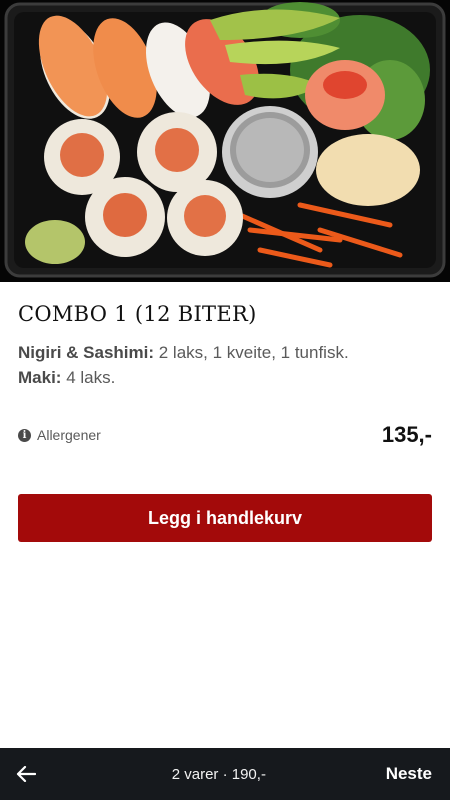  What do you see at coordinates (251, 352) in the screenshot?
I see `description-text: 2 laks, 1 kveite, 1 tunfisk.` at bounding box center [251, 352].